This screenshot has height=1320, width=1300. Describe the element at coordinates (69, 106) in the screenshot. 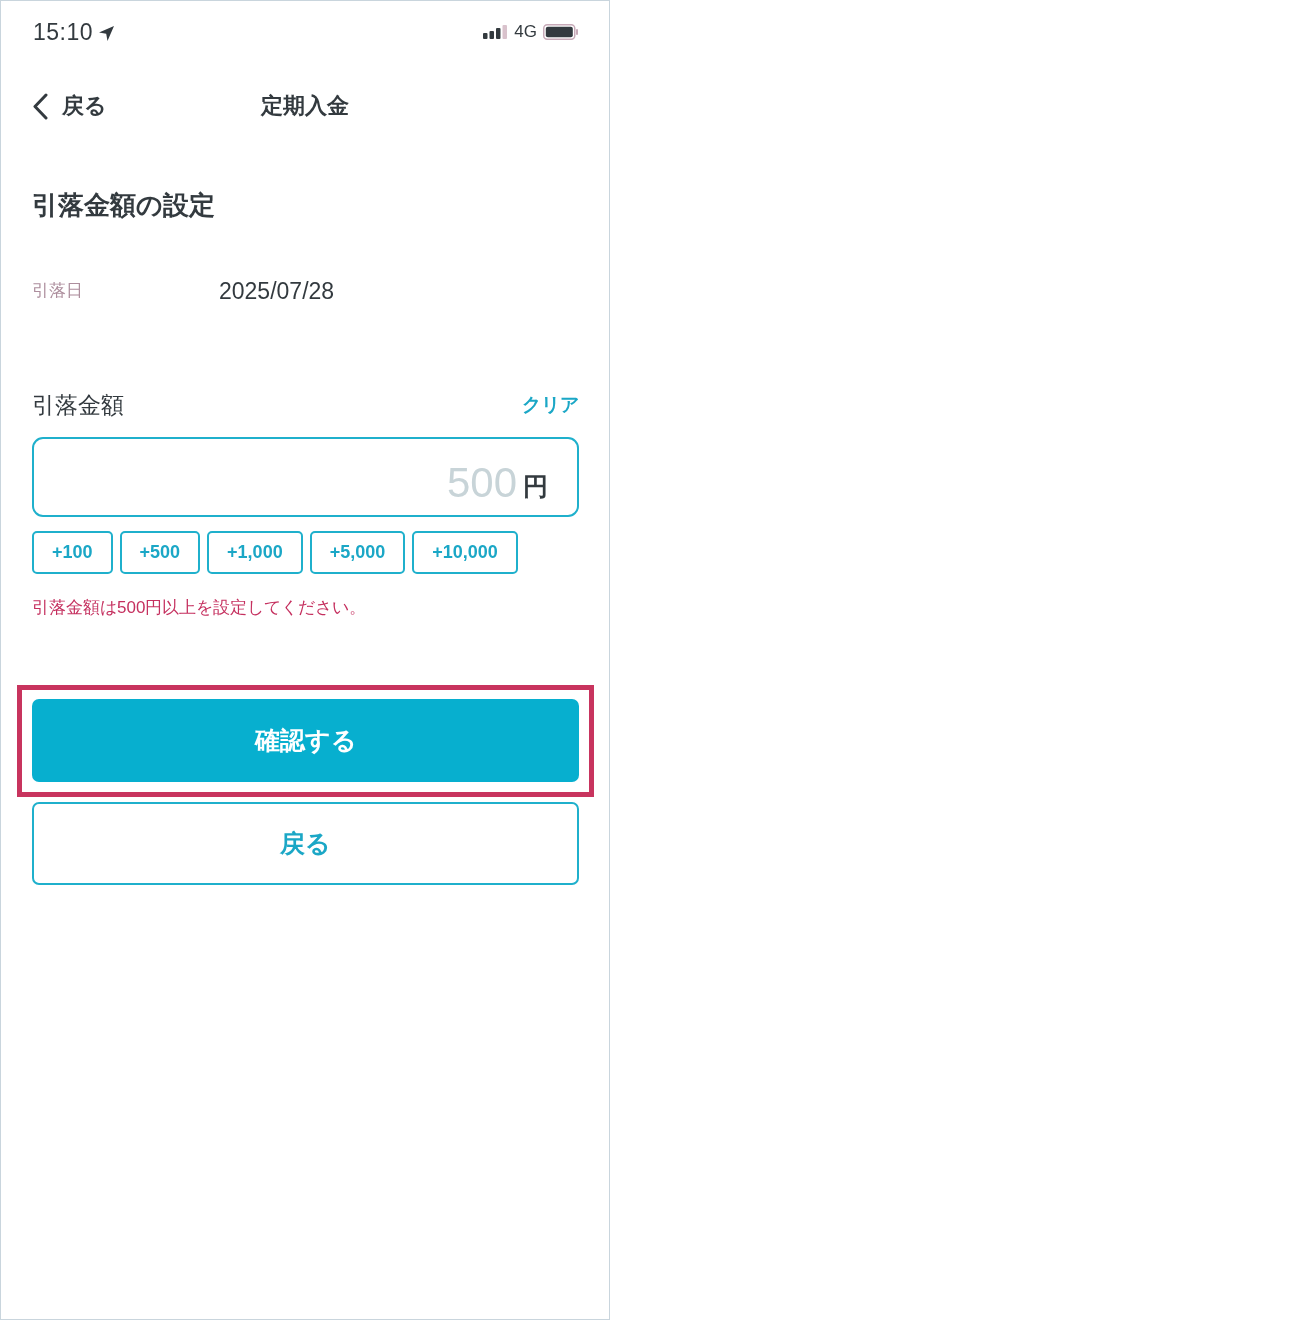

I see `back-button: 戻る` at that location.